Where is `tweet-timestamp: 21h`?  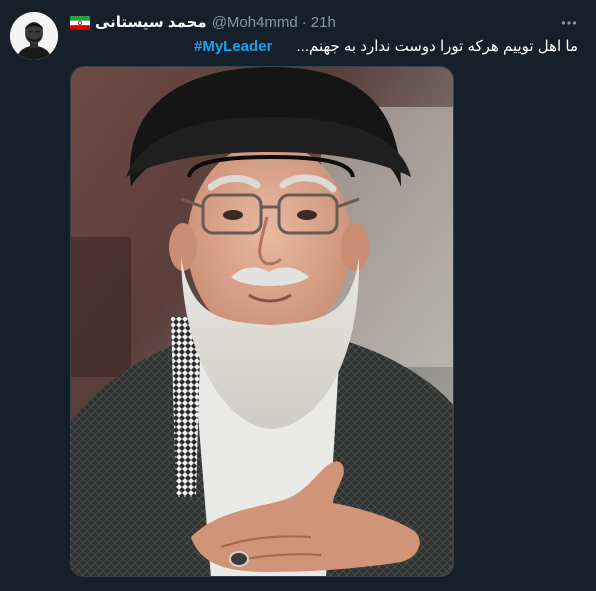 tweet-timestamp: 21h is located at coordinates (323, 23).